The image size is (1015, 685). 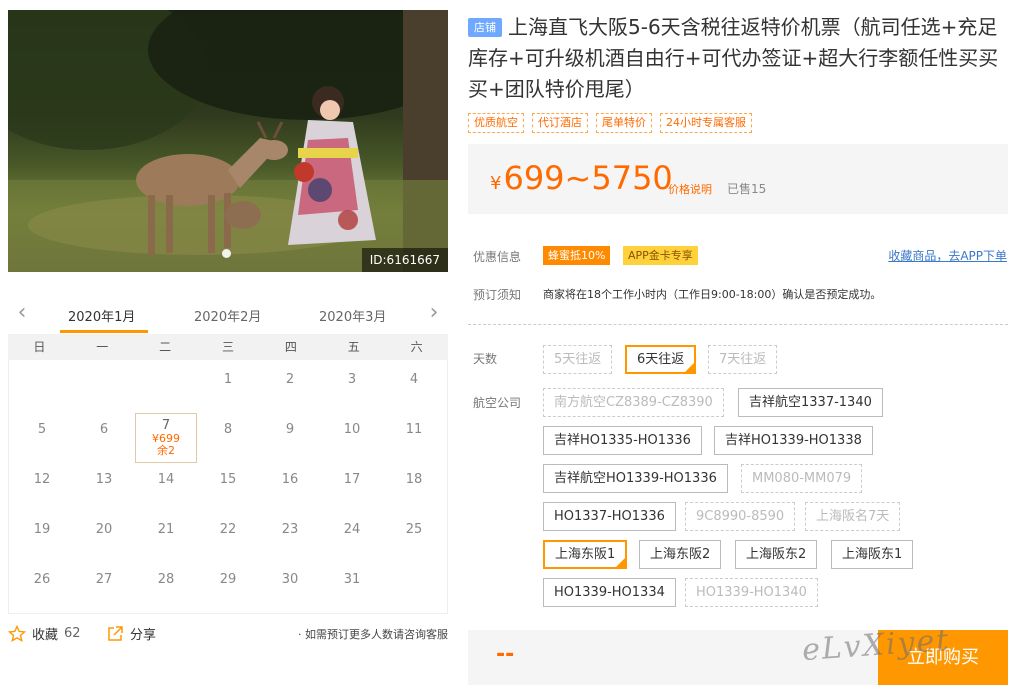 I want to click on option-airline-ho1339-1336: 吉祥航空HO1339-HO1336, so click(x=635, y=478).